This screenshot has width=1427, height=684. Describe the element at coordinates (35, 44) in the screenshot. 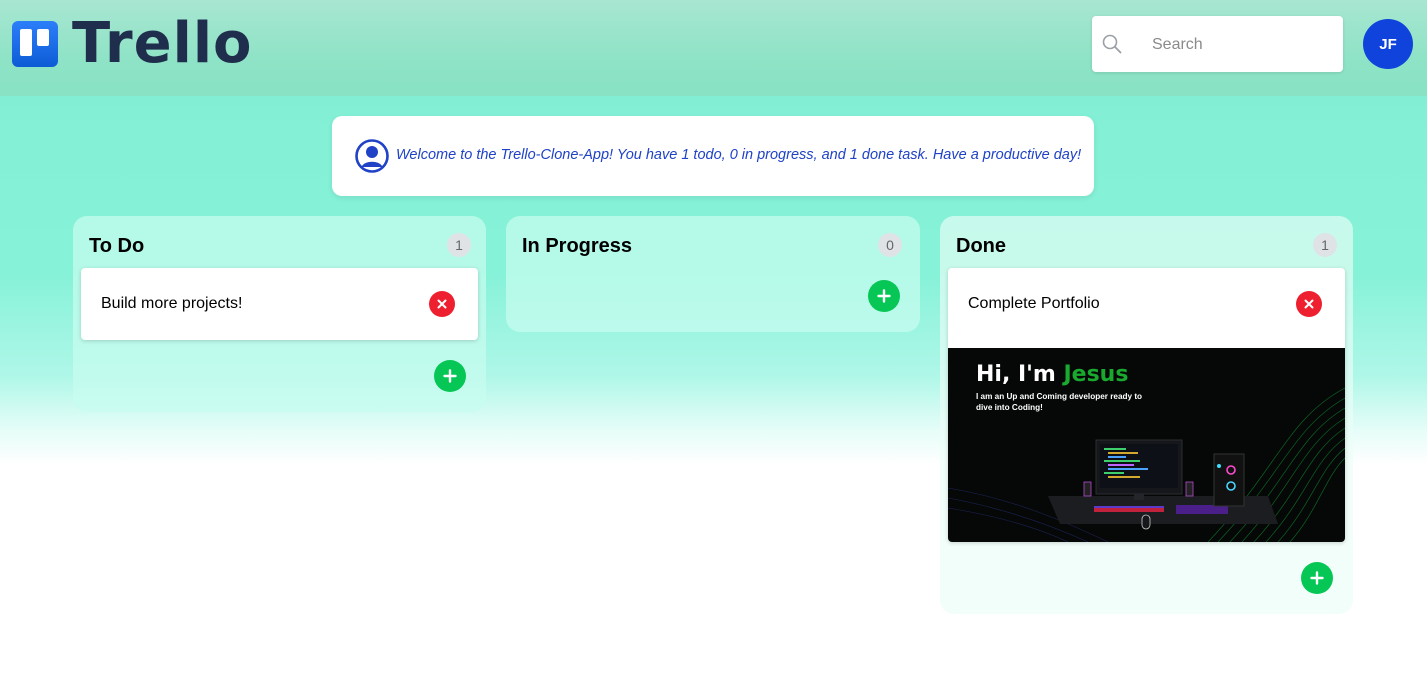

I see `trello-board-icon` at that location.